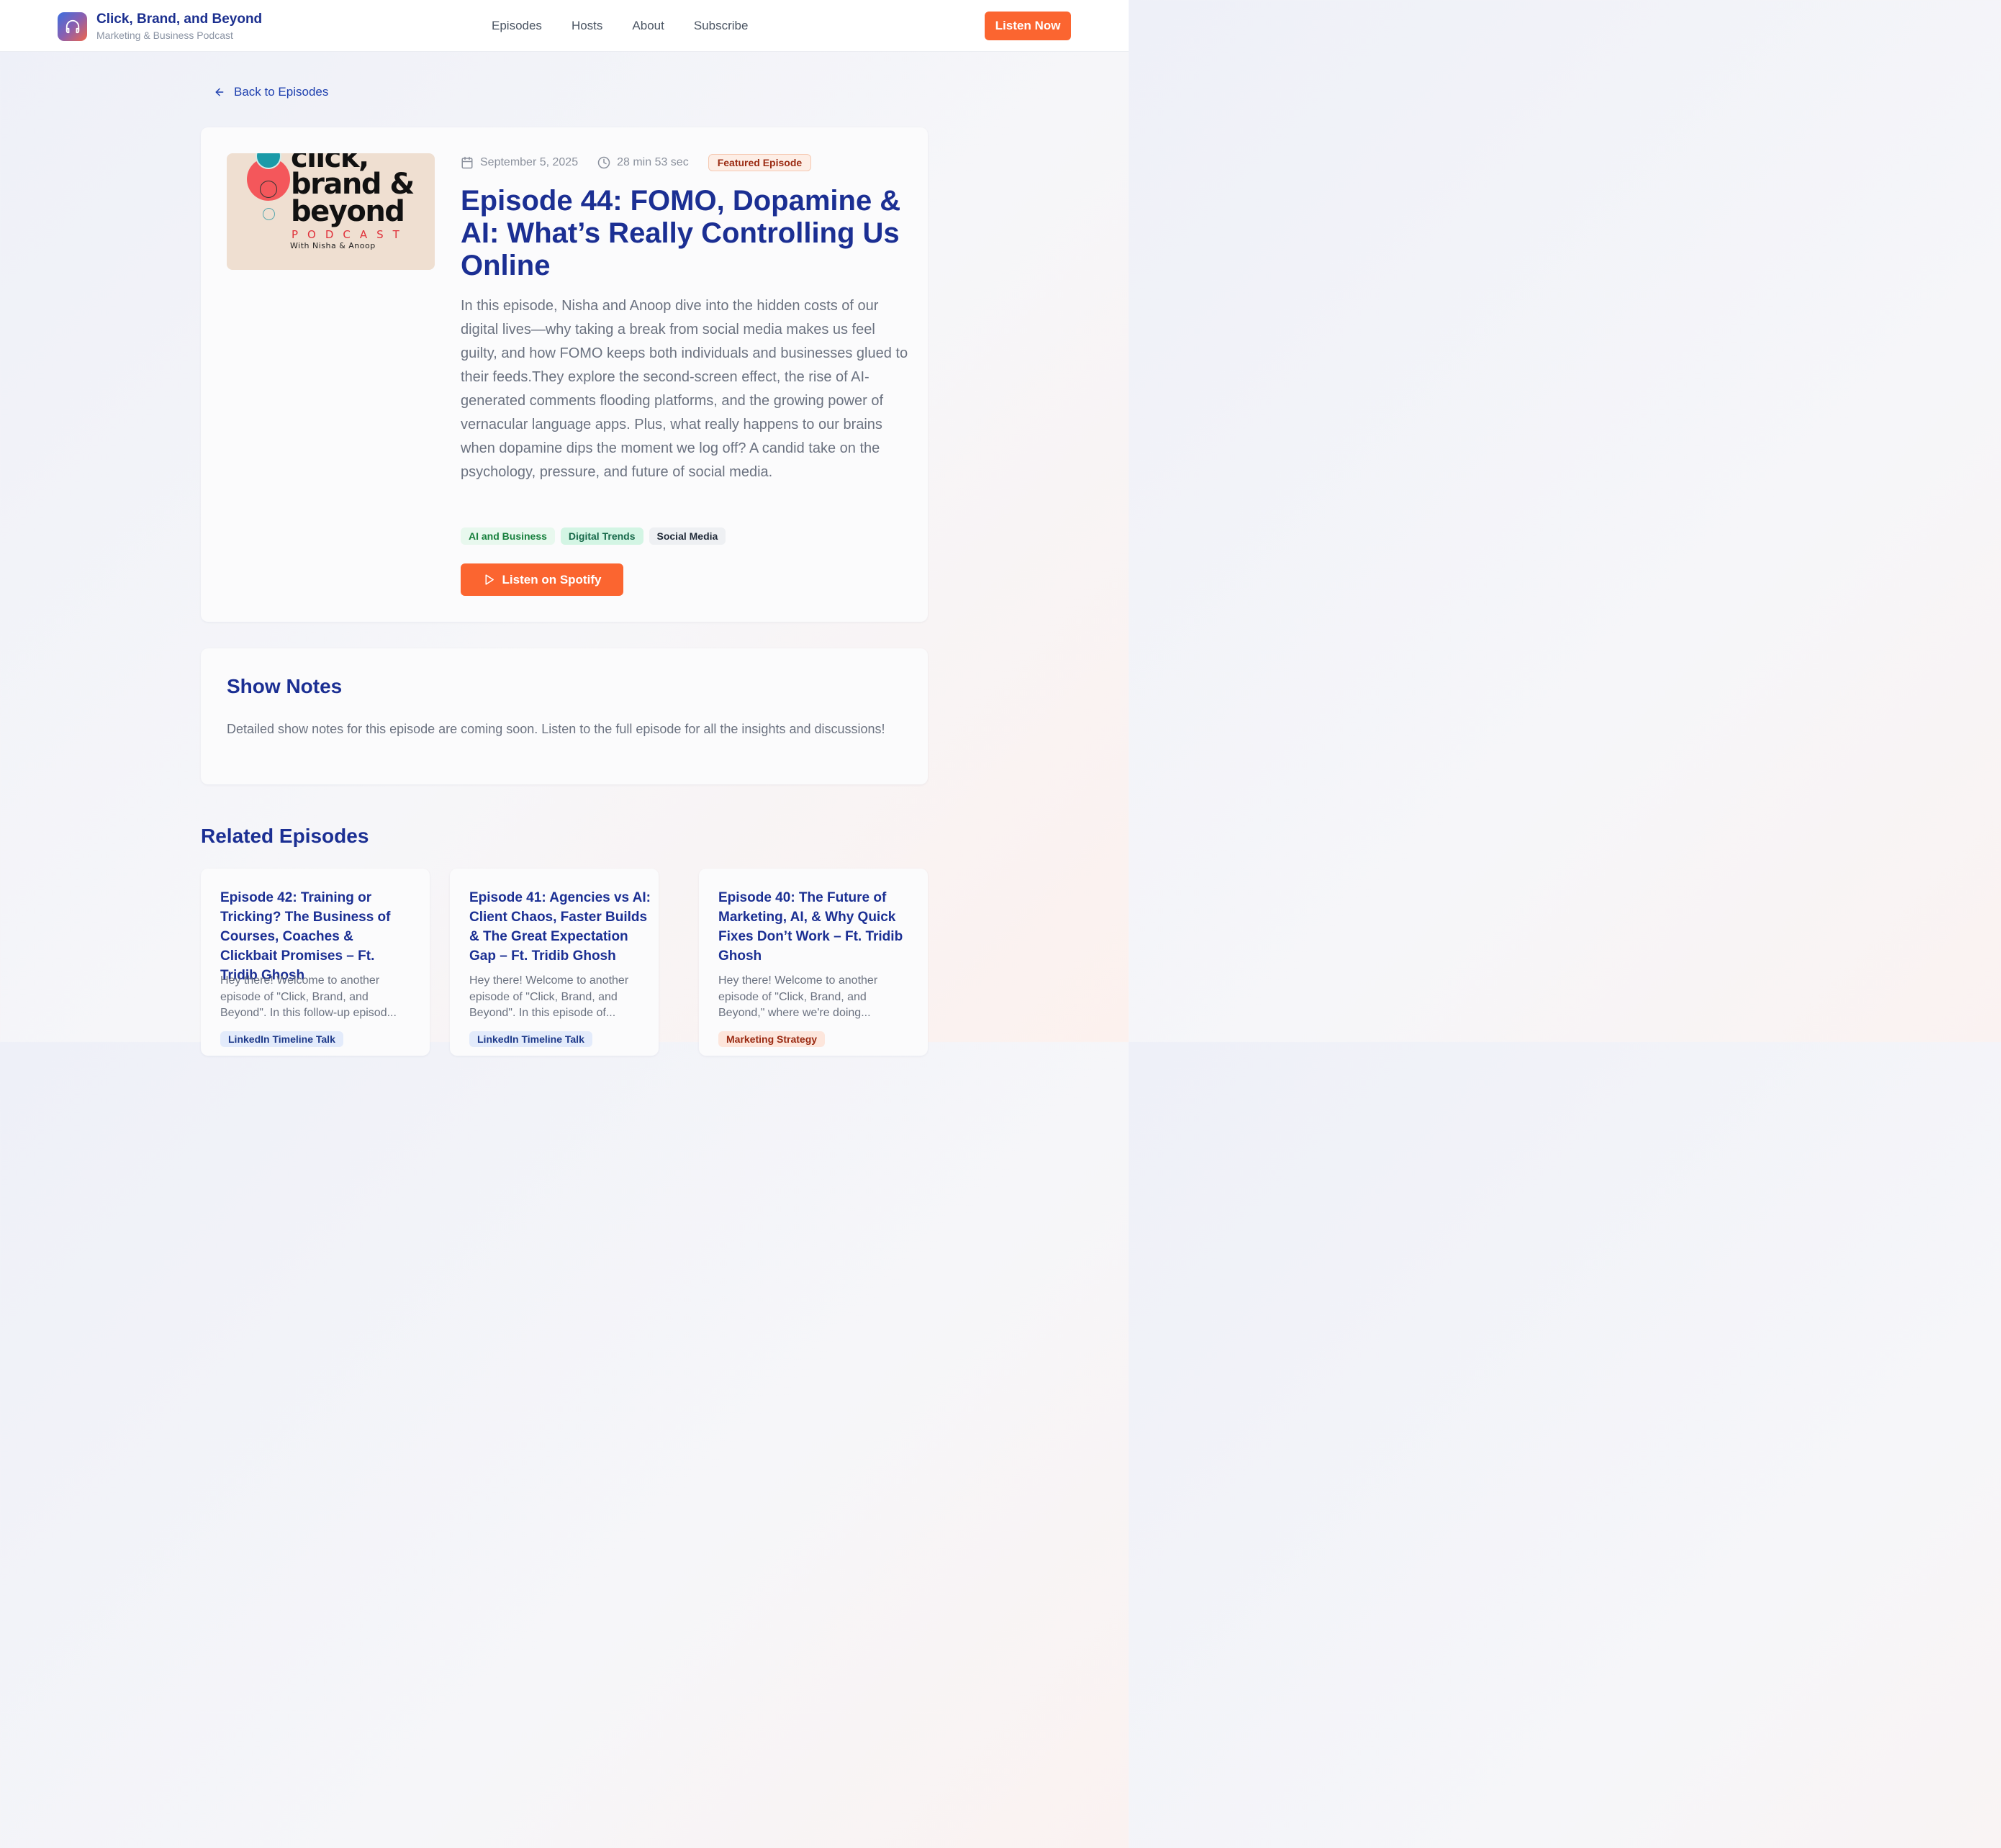 This screenshot has height=1848, width=2001. What do you see at coordinates (351, 234) in the screenshot?
I see `cover-podcast-label: PODCAST` at bounding box center [351, 234].